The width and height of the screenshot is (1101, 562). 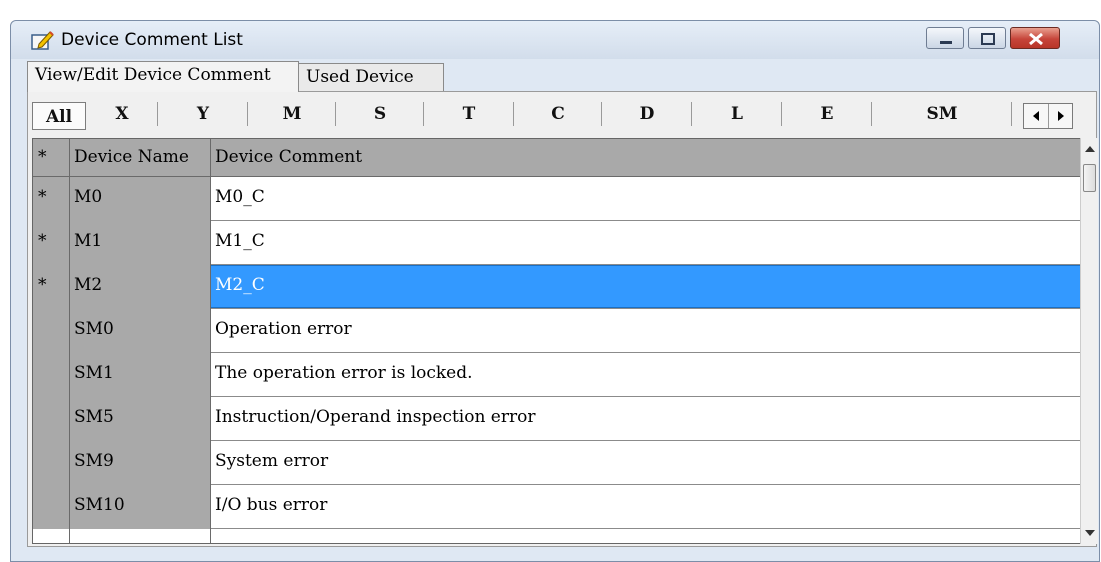 What do you see at coordinates (737, 115) in the screenshot?
I see `filter-tab-l: L` at bounding box center [737, 115].